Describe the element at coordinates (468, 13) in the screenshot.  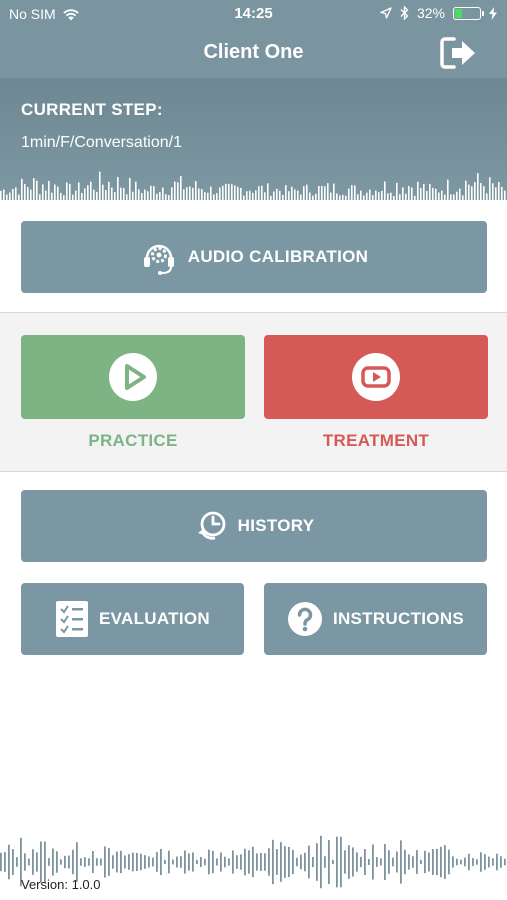
I see `battery-icon` at that location.